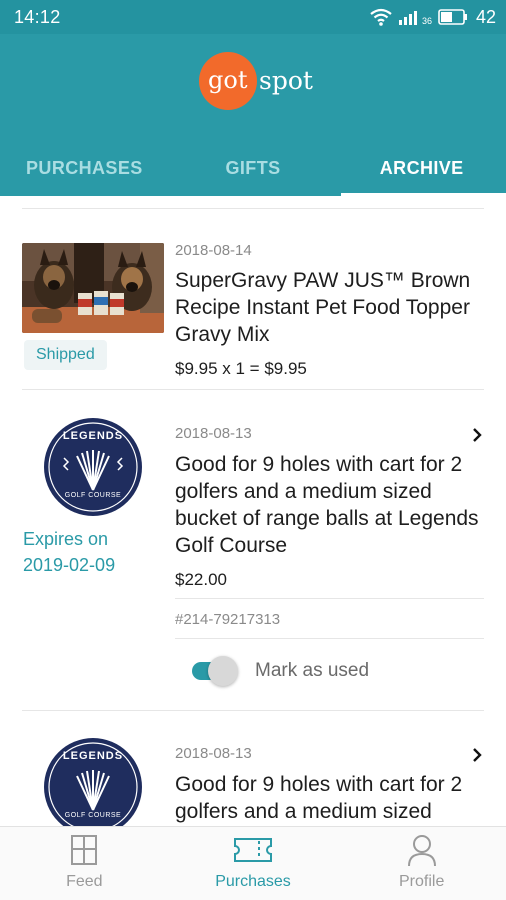  I want to click on nav-feed: Feed, so click(84, 863).